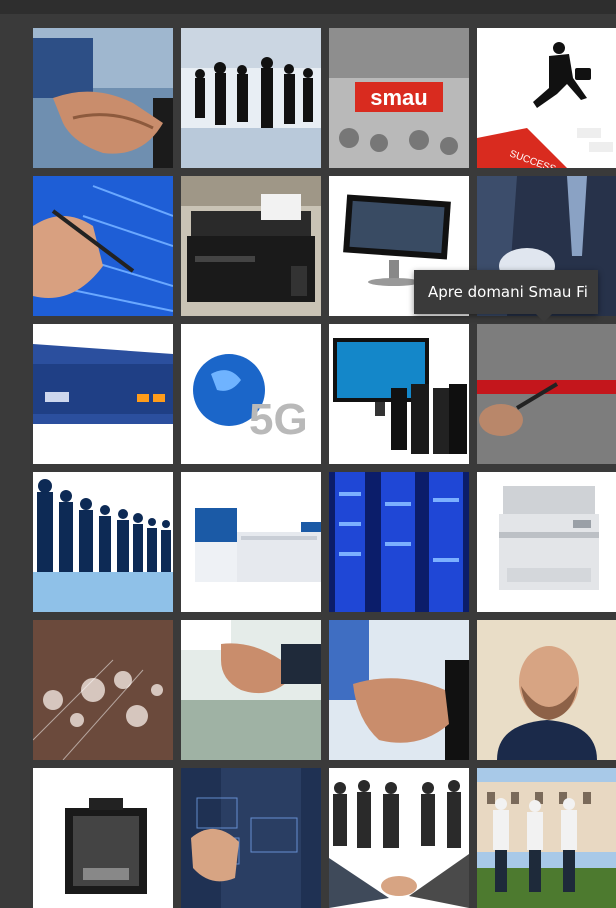 The height and width of the screenshot is (908, 616). I want to click on 5g-label: 5G, so click(278, 419).